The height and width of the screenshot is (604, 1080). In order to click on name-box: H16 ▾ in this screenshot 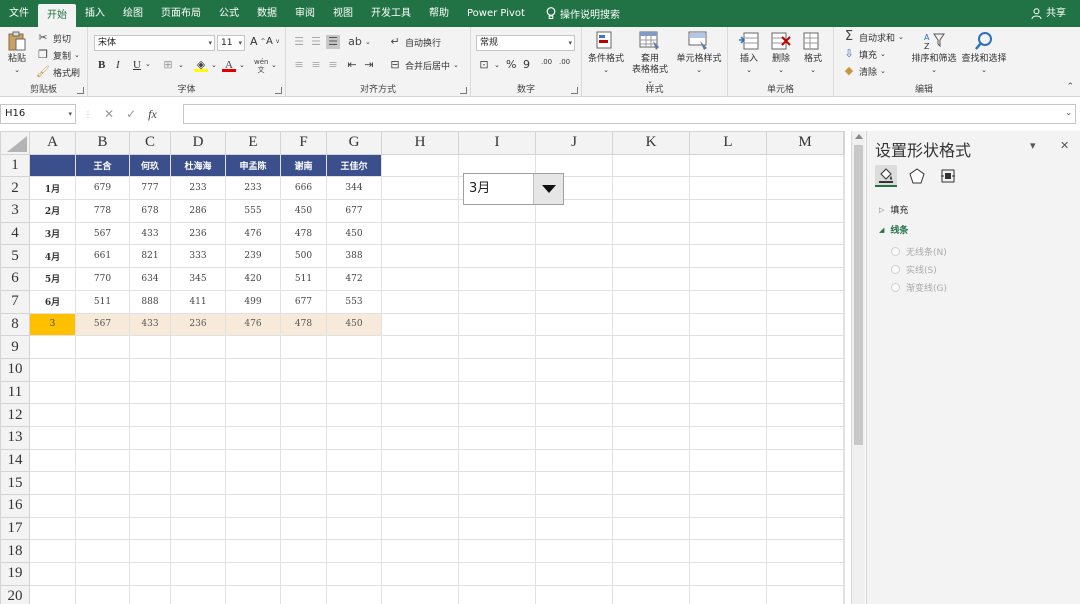, I will do `click(38, 114)`.